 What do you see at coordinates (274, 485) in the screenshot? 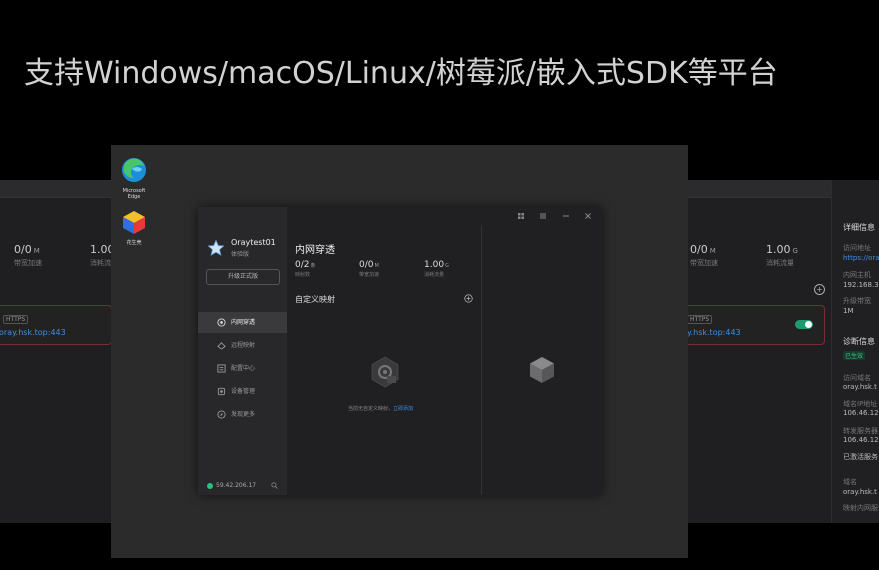
I see `search-icon` at bounding box center [274, 485].